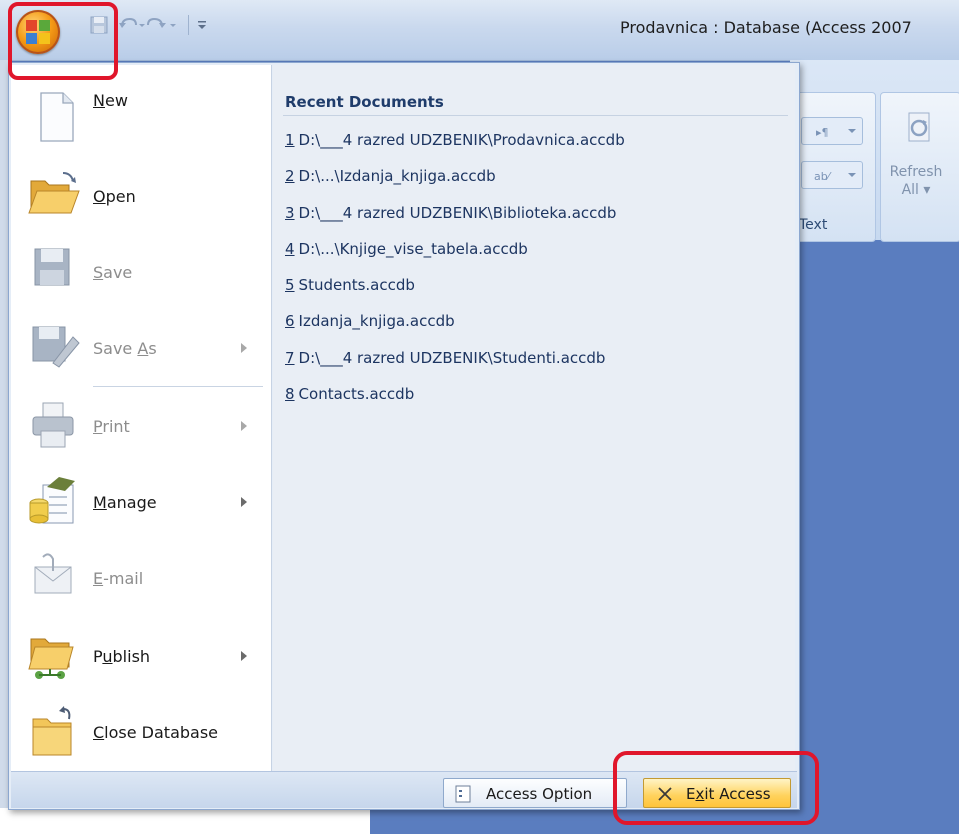 The width and height of the screenshot is (959, 834). I want to click on recent-document-item: 6 Izdanja_knjiga.accdb, so click(455, 330).